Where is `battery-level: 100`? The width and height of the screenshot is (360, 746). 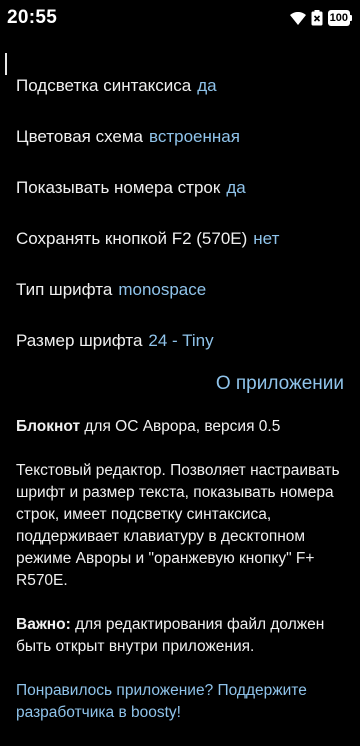
battery-level: 100 is located at coordinates (338, 18).